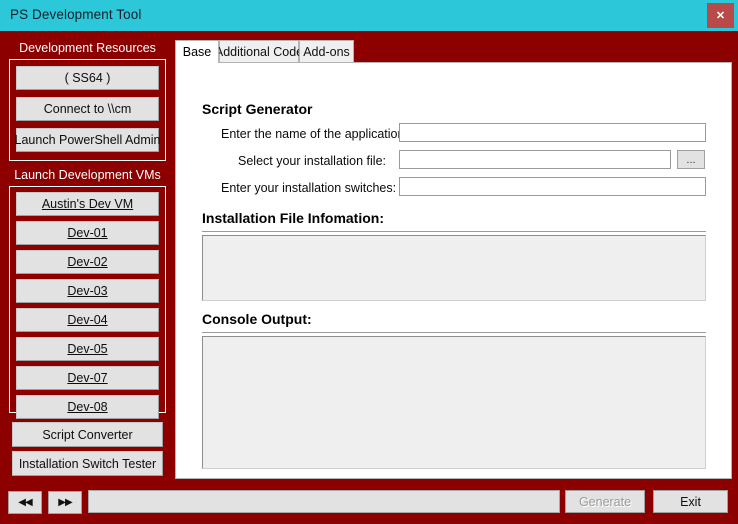  I want to click on nav-back-icon: ◀◀, so click(25, 502).